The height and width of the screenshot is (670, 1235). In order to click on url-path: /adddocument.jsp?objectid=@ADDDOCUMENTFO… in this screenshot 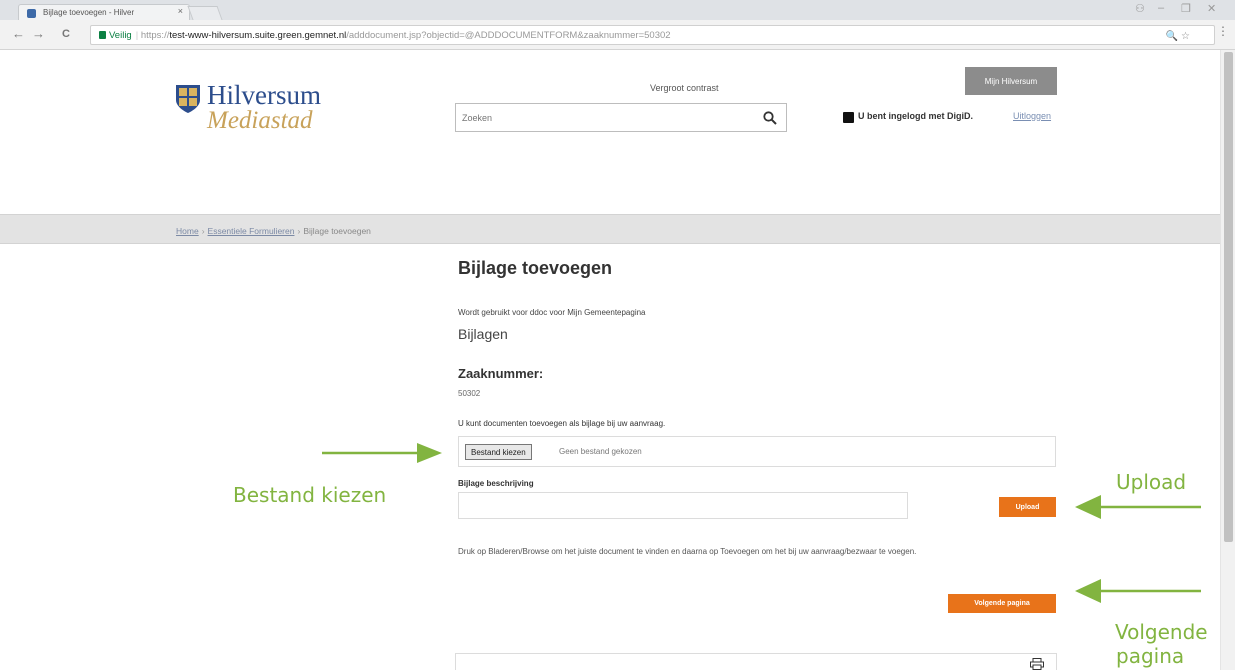, I will do `click(508, 35)`.